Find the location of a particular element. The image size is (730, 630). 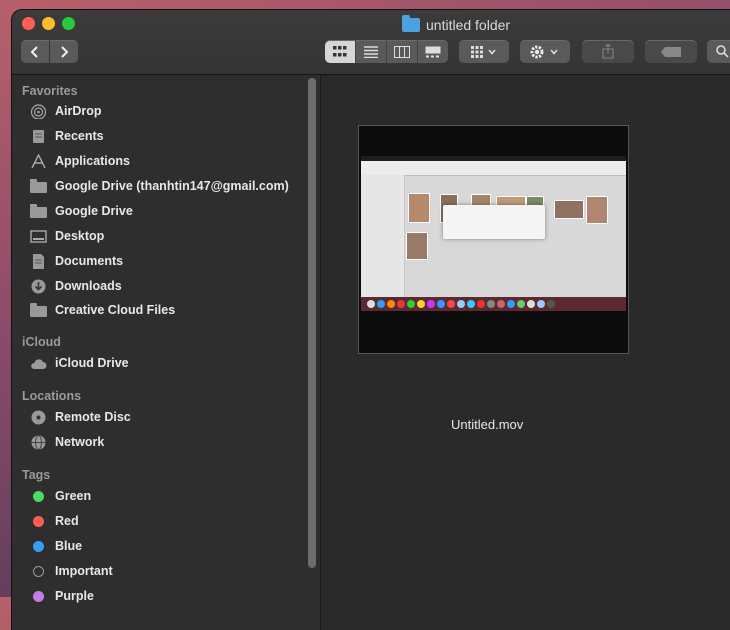

share-icon is located at coordinates (608, 51).